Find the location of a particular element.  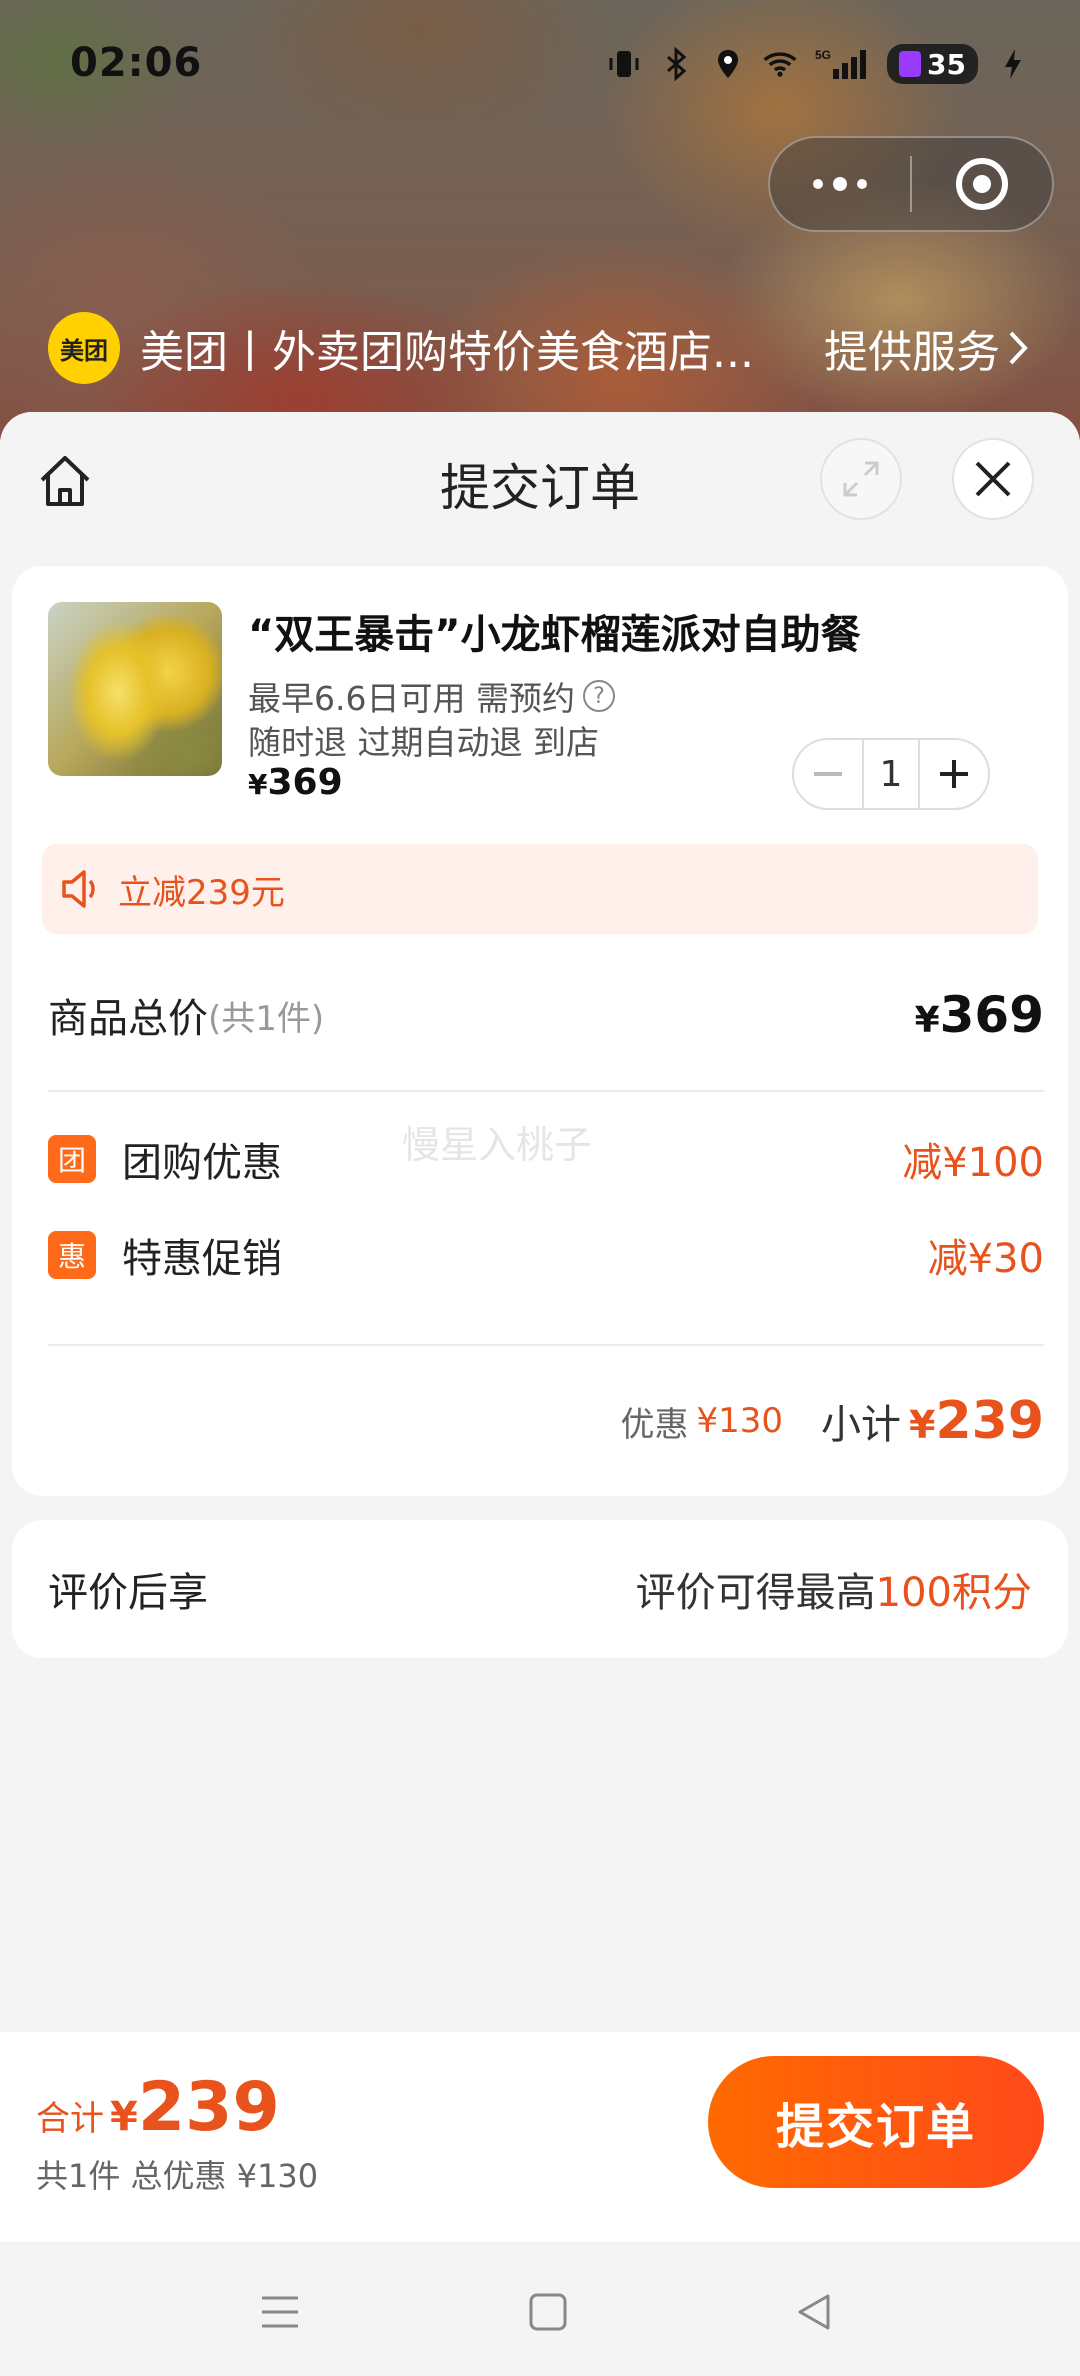

chevron-right-icon is located at coordinates (1018, 348).